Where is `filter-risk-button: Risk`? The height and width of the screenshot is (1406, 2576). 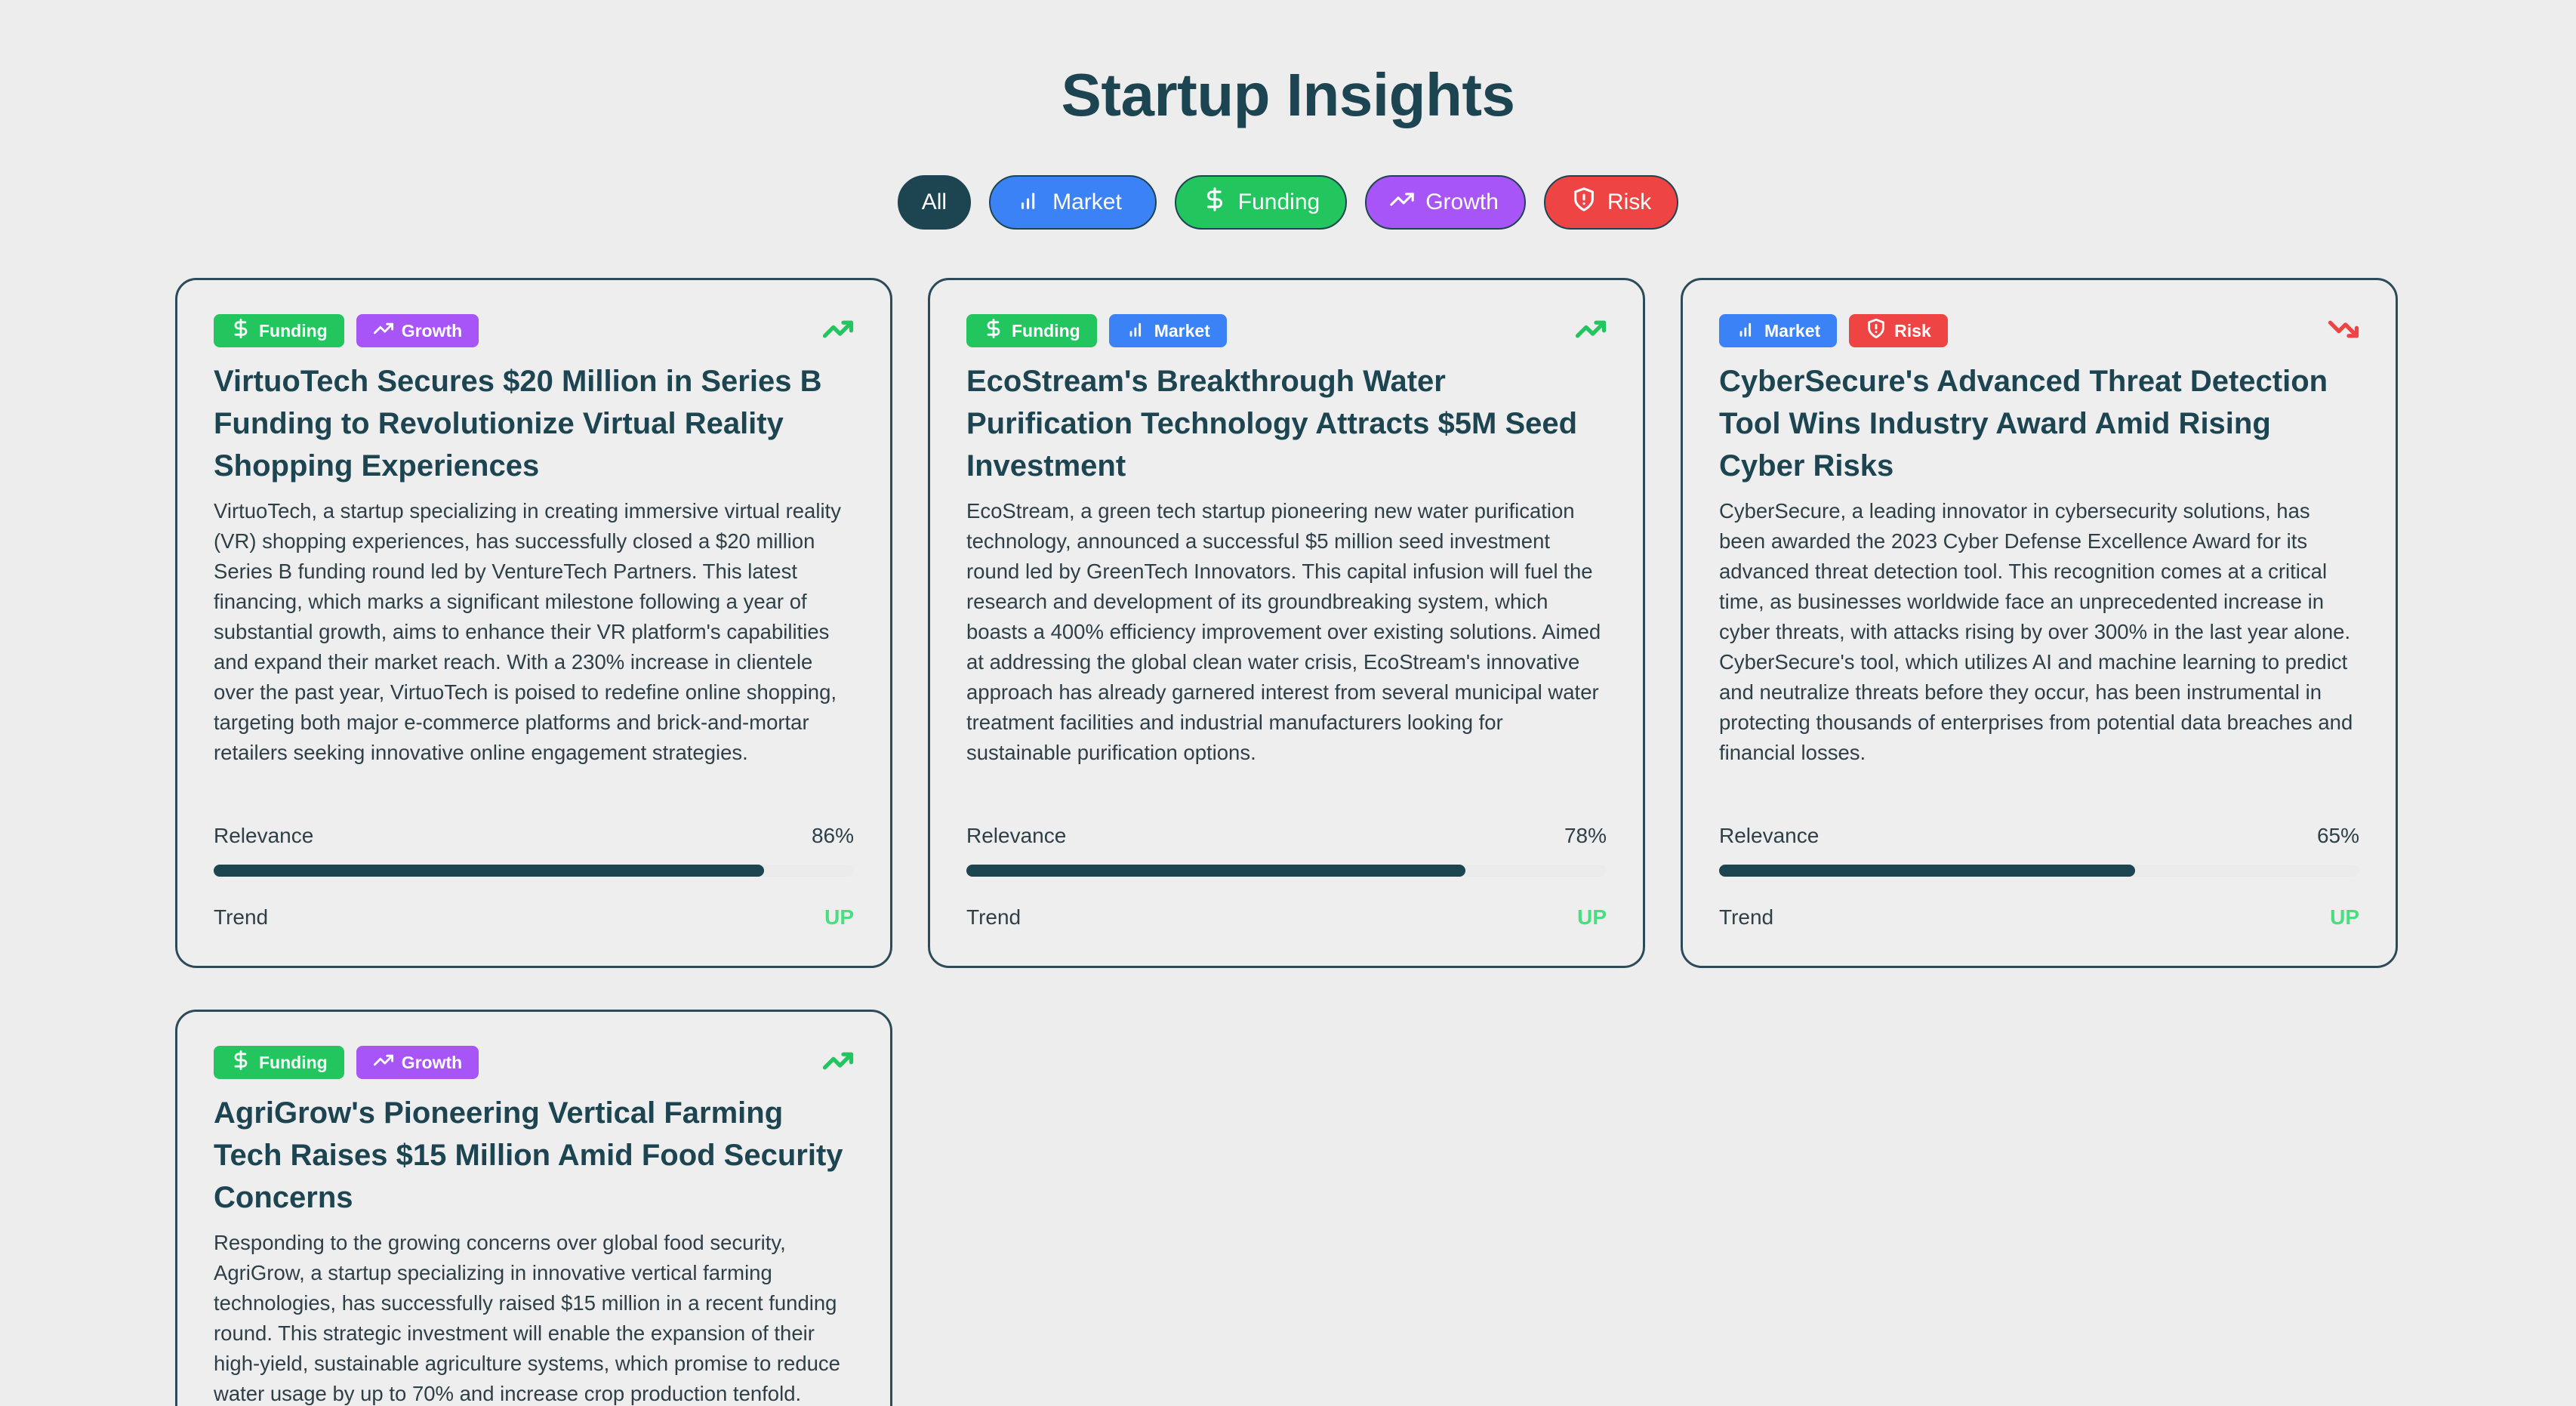
filter-risk-button: Risk is located at coordinates (1611, 202).